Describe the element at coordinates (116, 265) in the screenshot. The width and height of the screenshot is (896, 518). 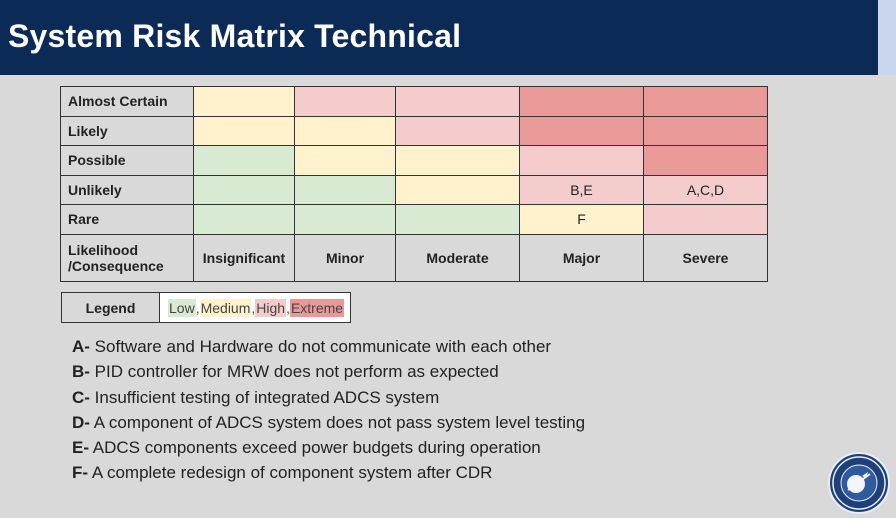
I see `consequence-axis-label: /Consequence` at that location.